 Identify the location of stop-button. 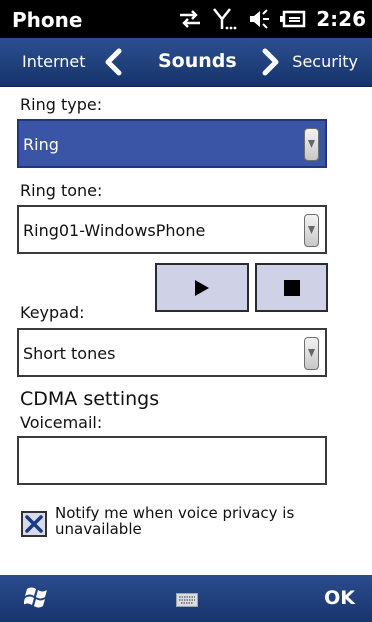
(291, 287).